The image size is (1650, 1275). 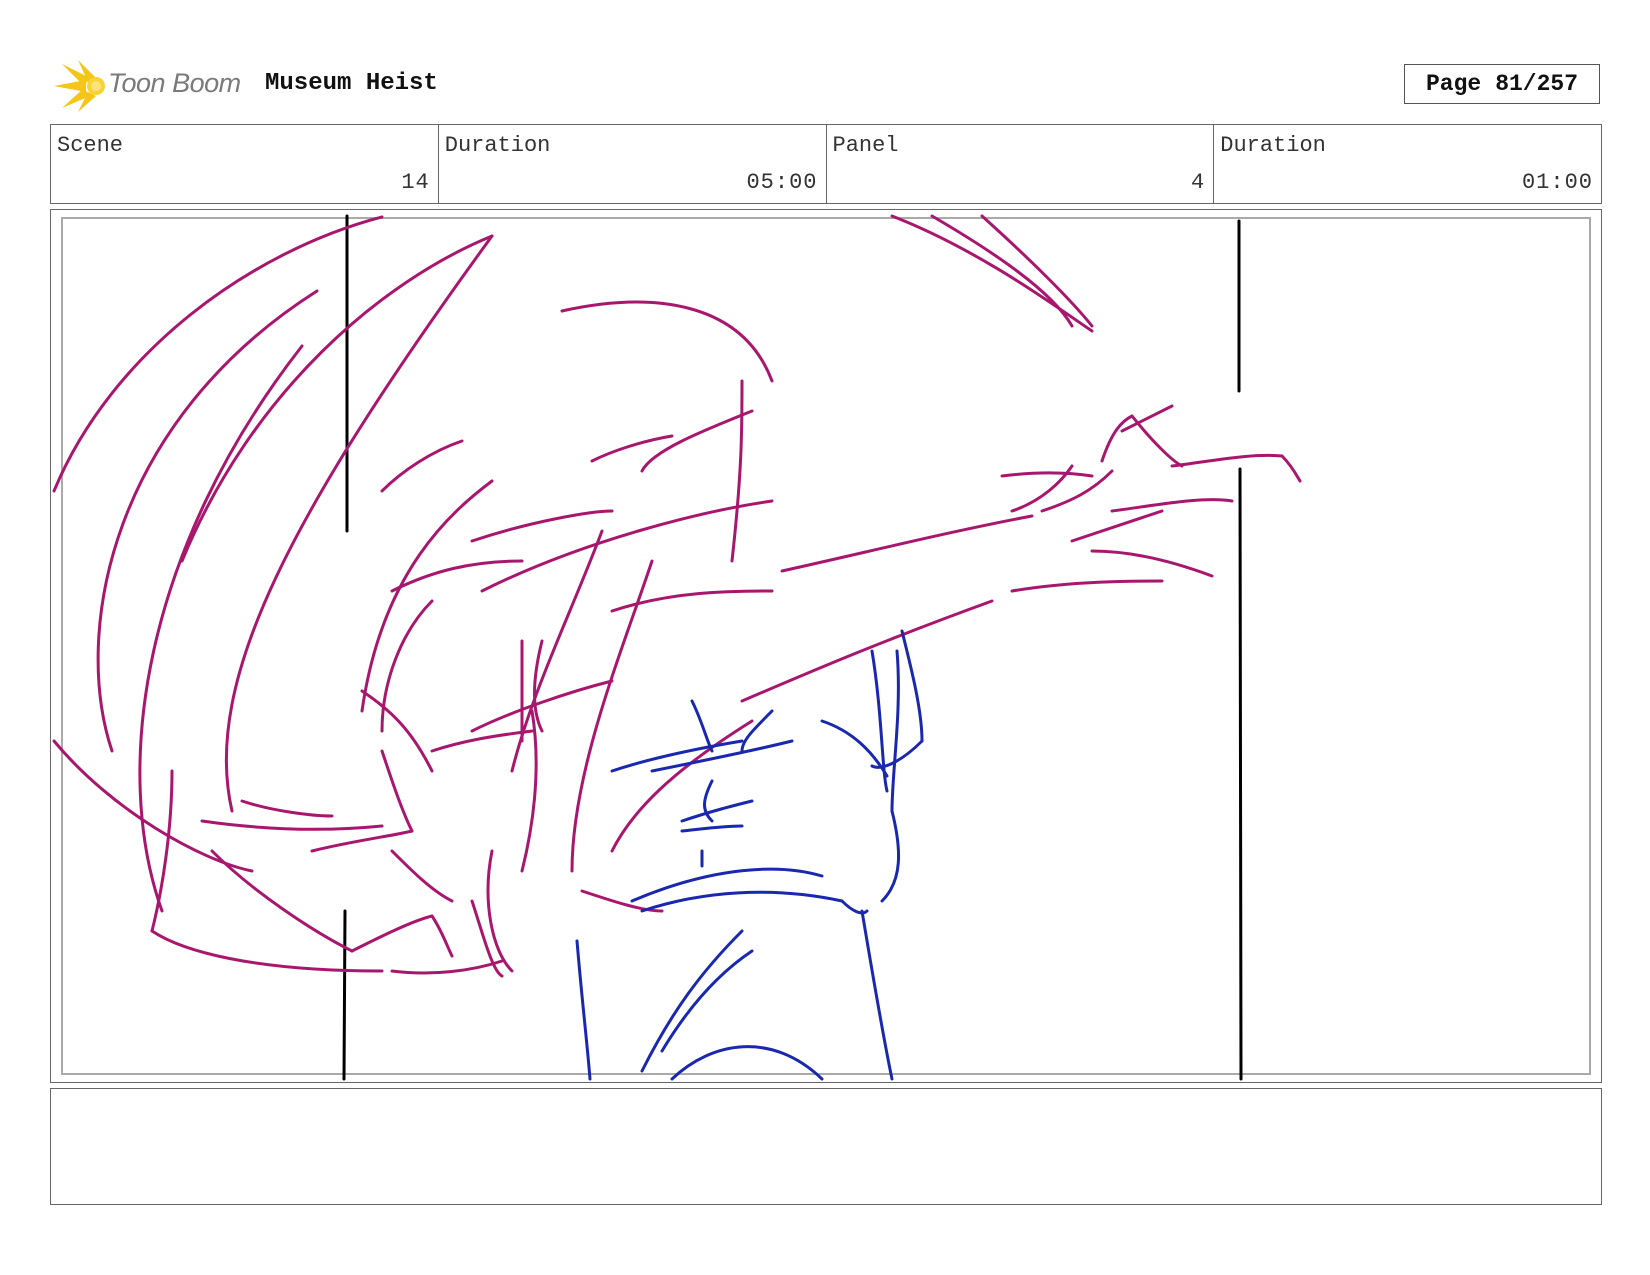 I want to click on panel-cell: Panel 4, so click(x=1021, y=164).